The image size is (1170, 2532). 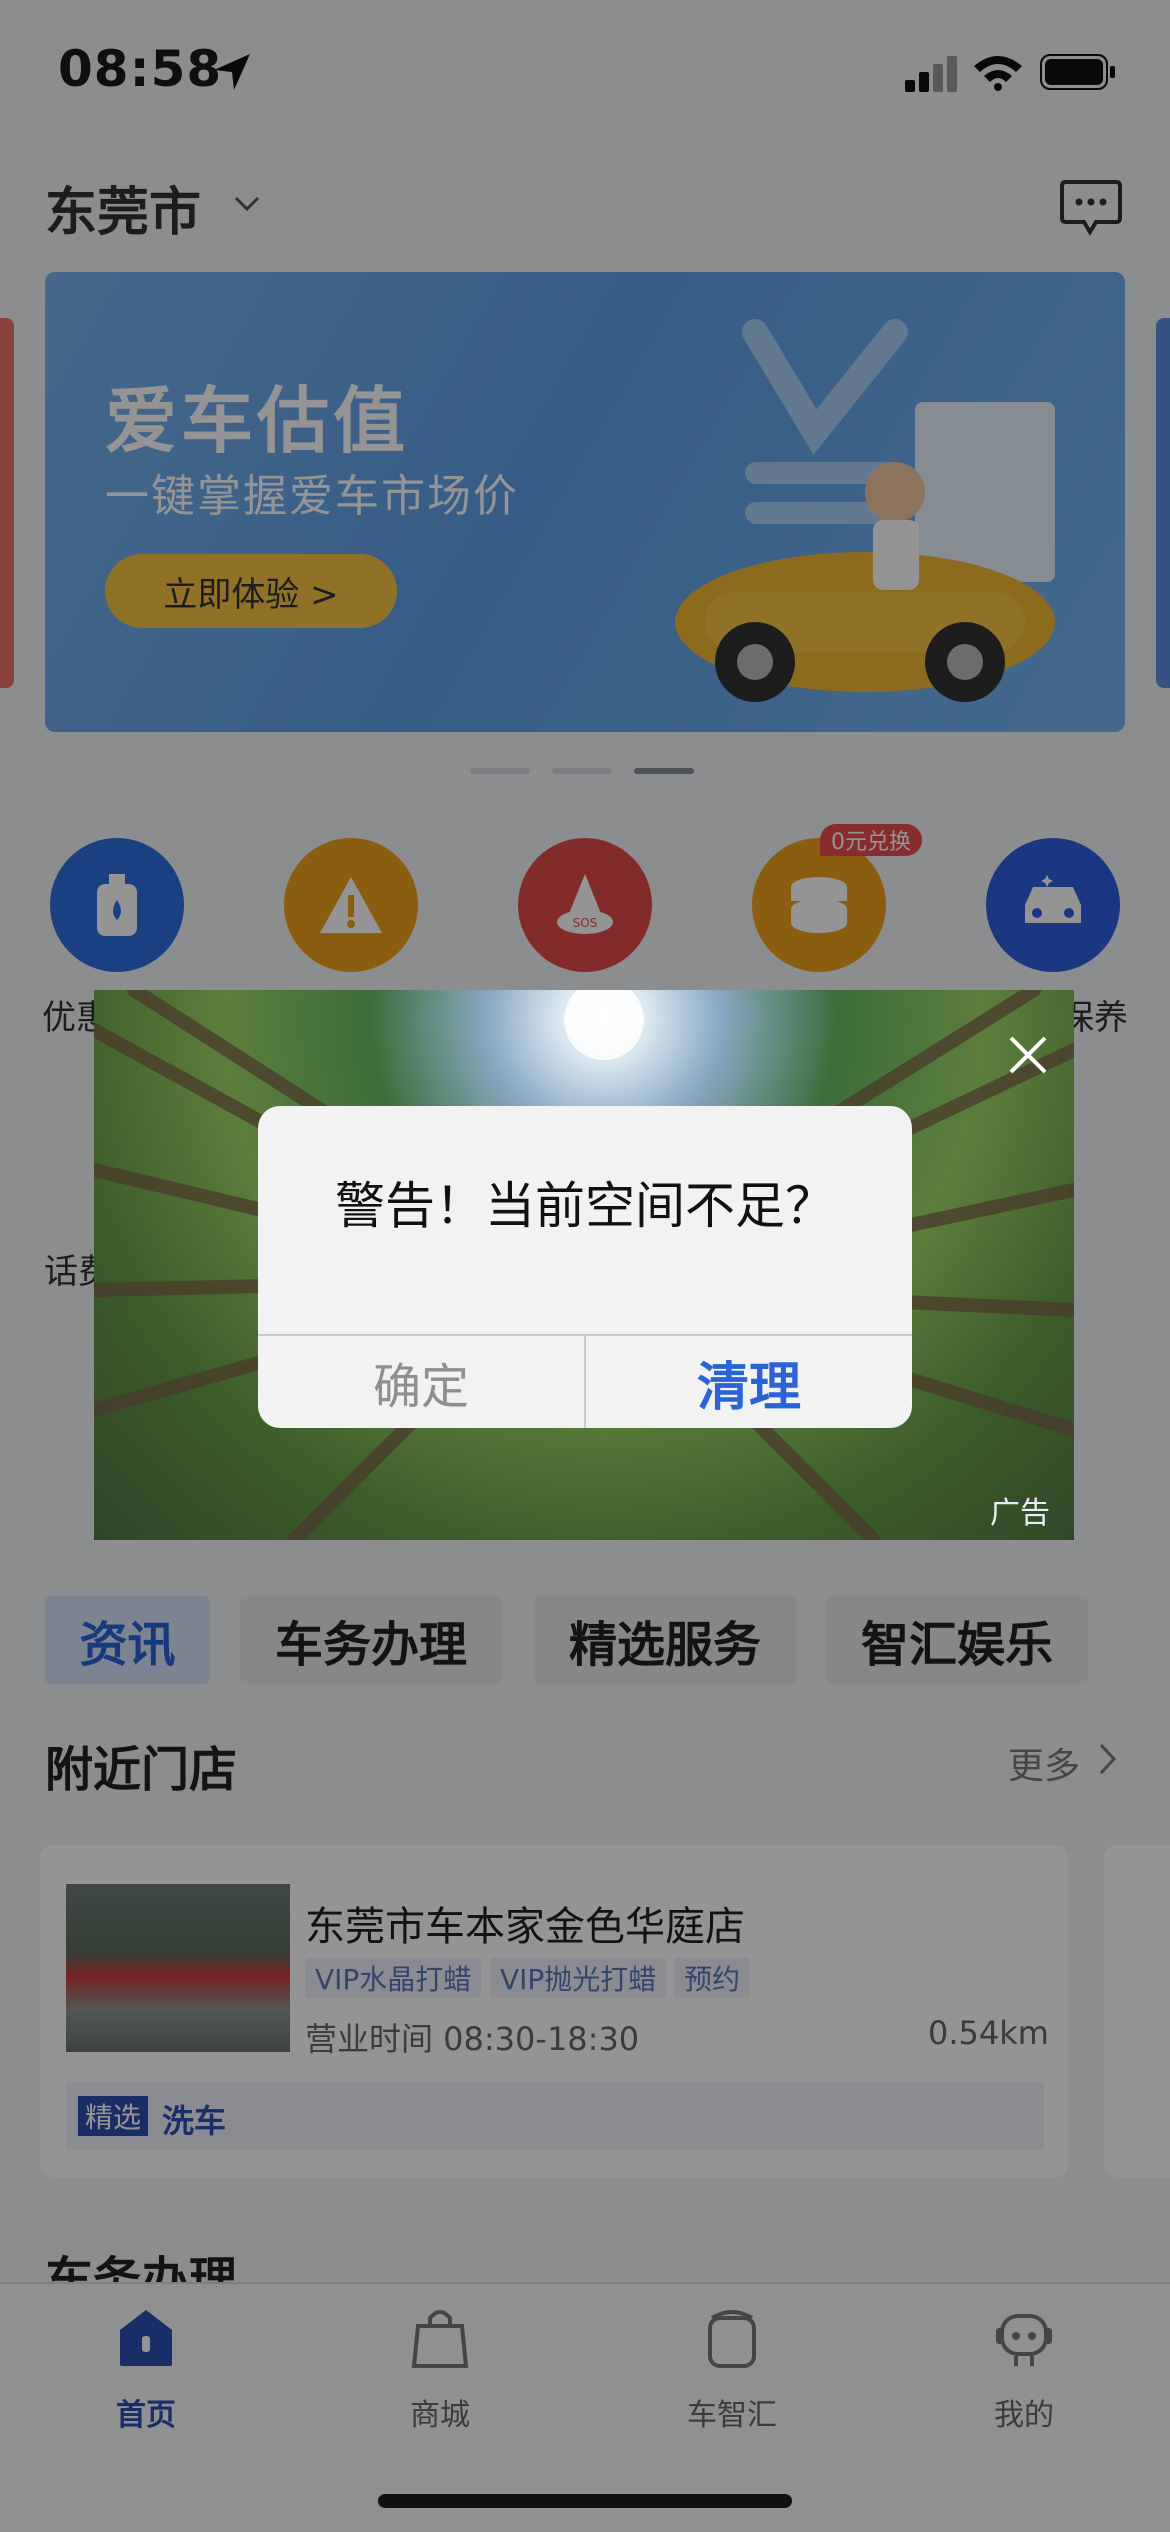 What do you see at coordinates (585, 2501) in the screenshot?
I see `home-indicator` at bounding box center [585, 2501].